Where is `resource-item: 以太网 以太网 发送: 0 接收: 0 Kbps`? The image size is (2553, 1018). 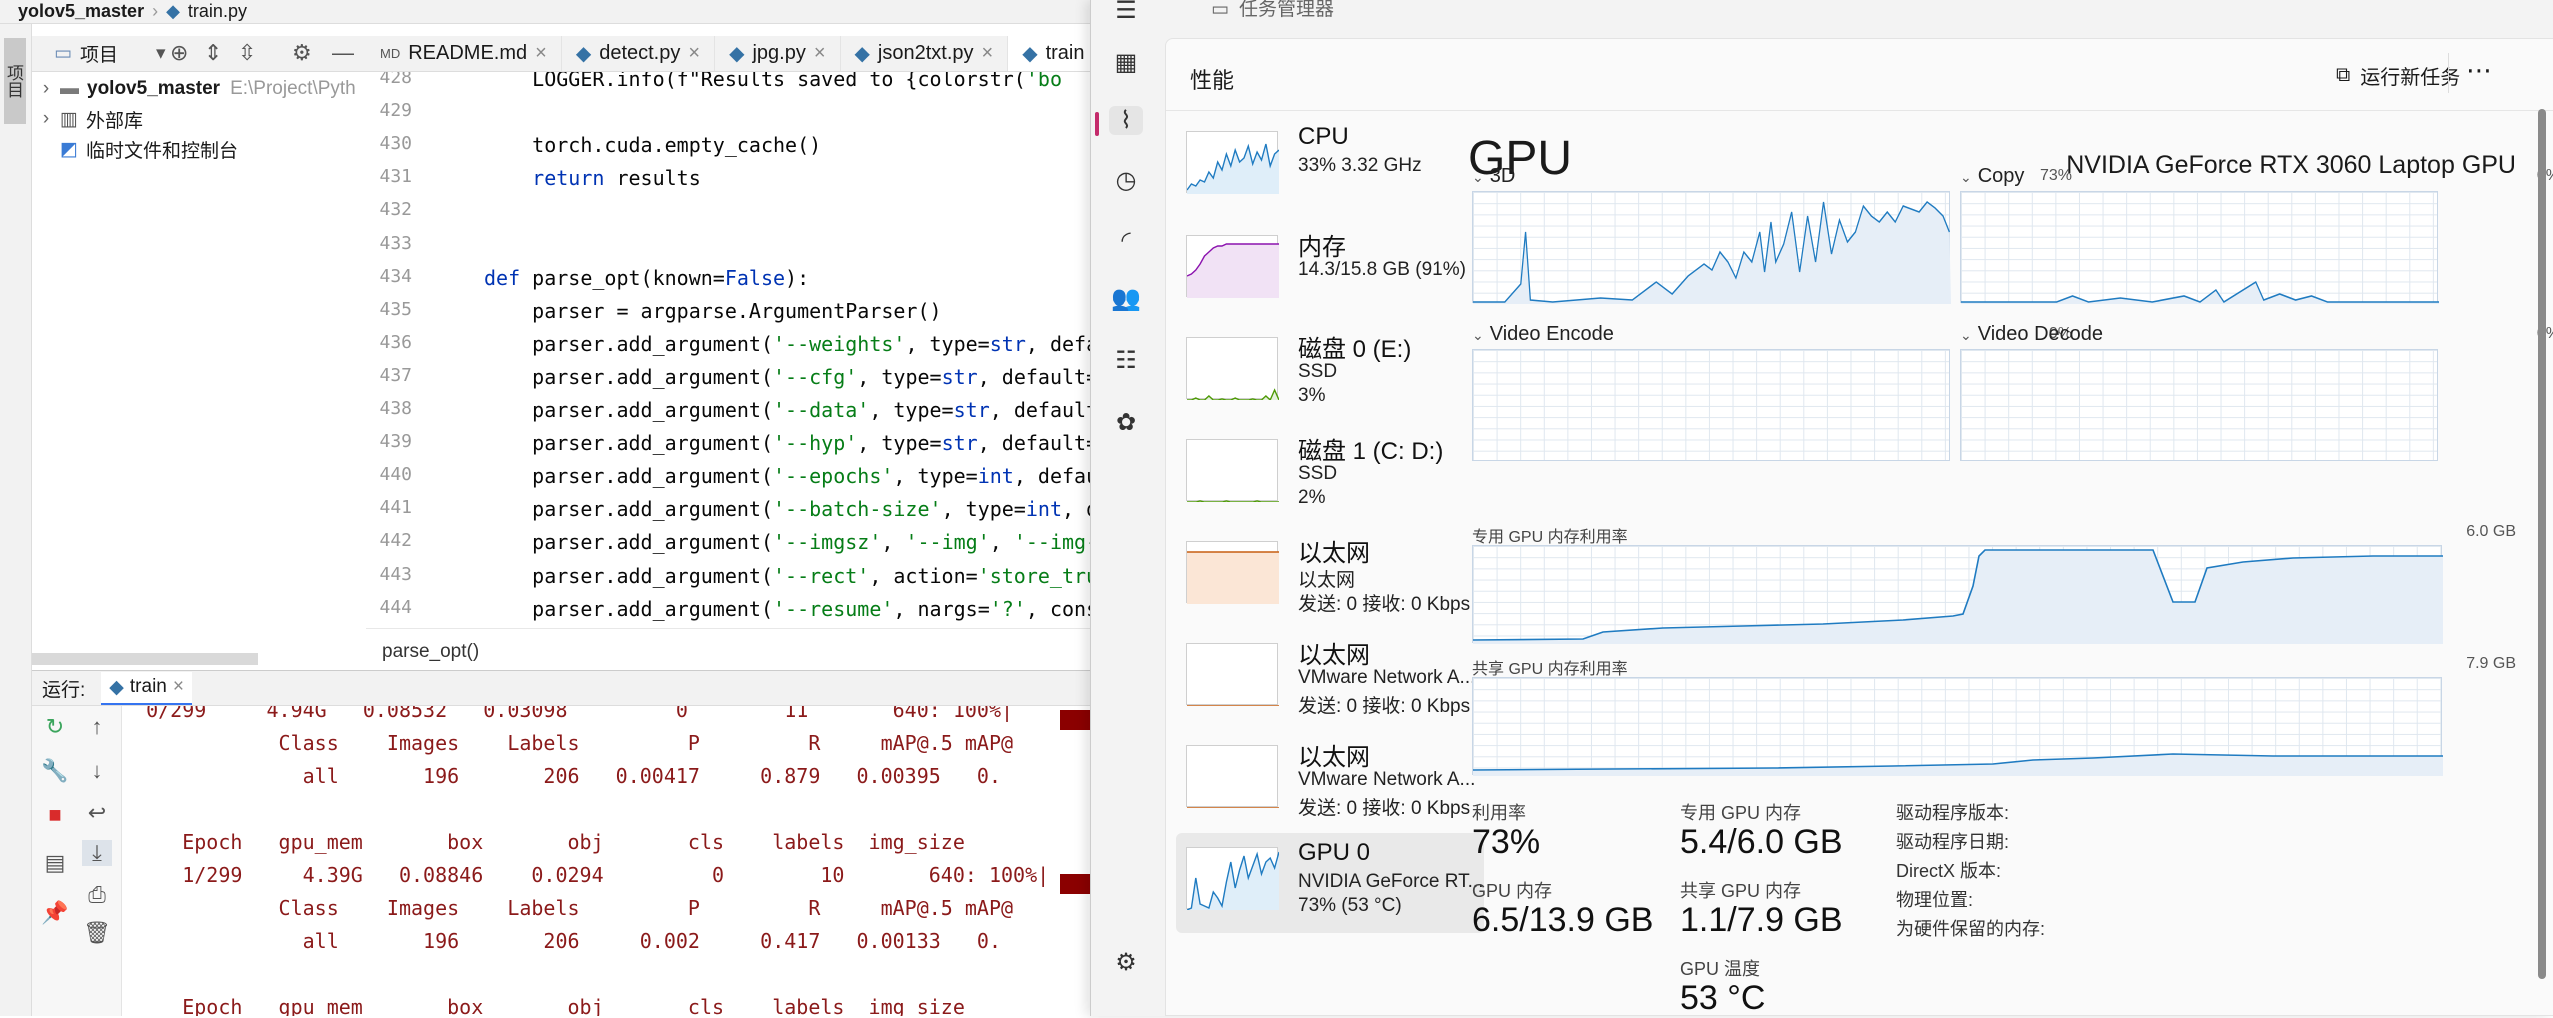
resource-item: 以太网 以太网 发送: 0 接收: 0 Kbps is located at coordinates (1330, 577).